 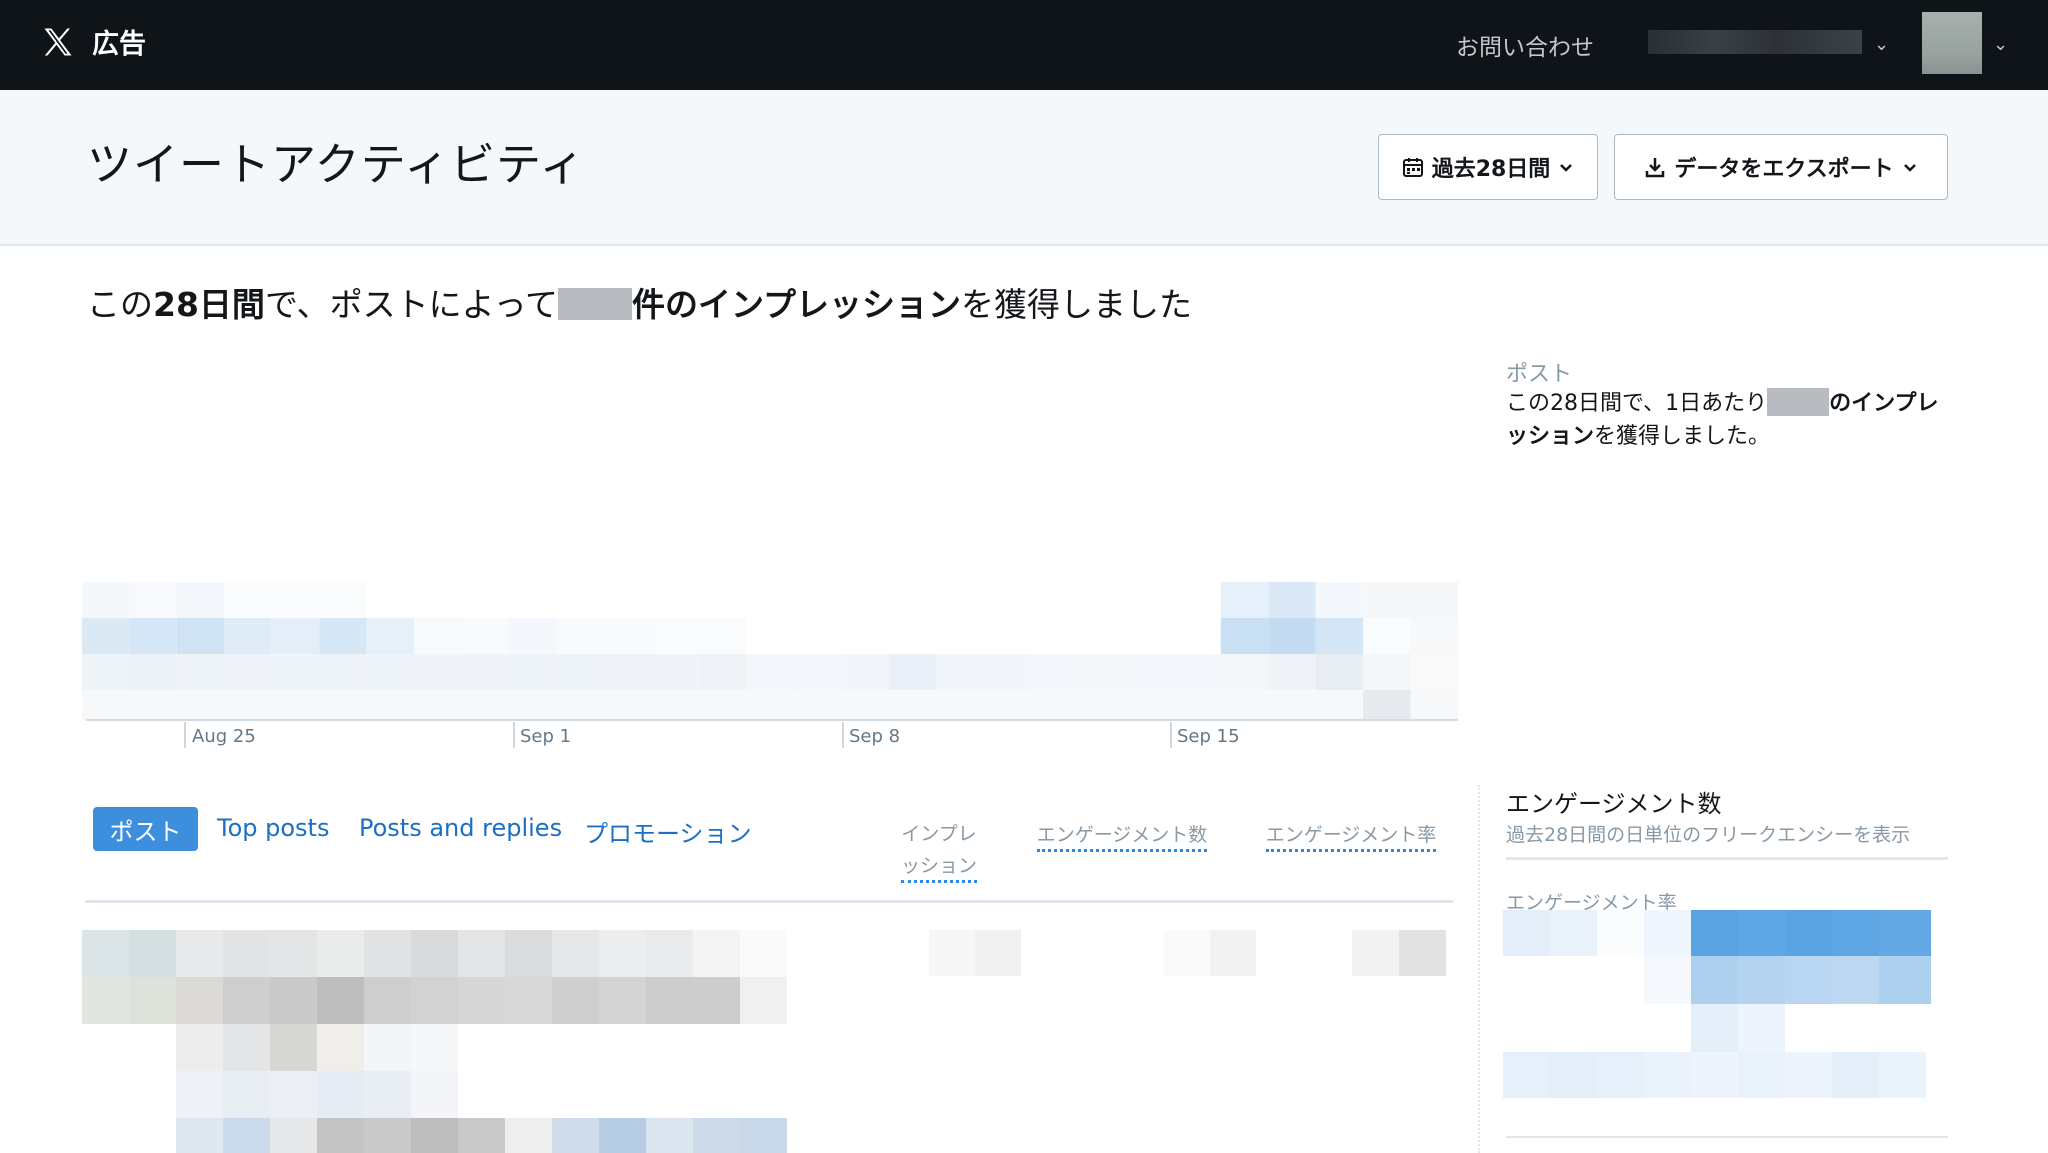 What do you see at coordinates (93, 41) in the screenshot?
I see `brand: 広告` at bounding box center [93, 41].